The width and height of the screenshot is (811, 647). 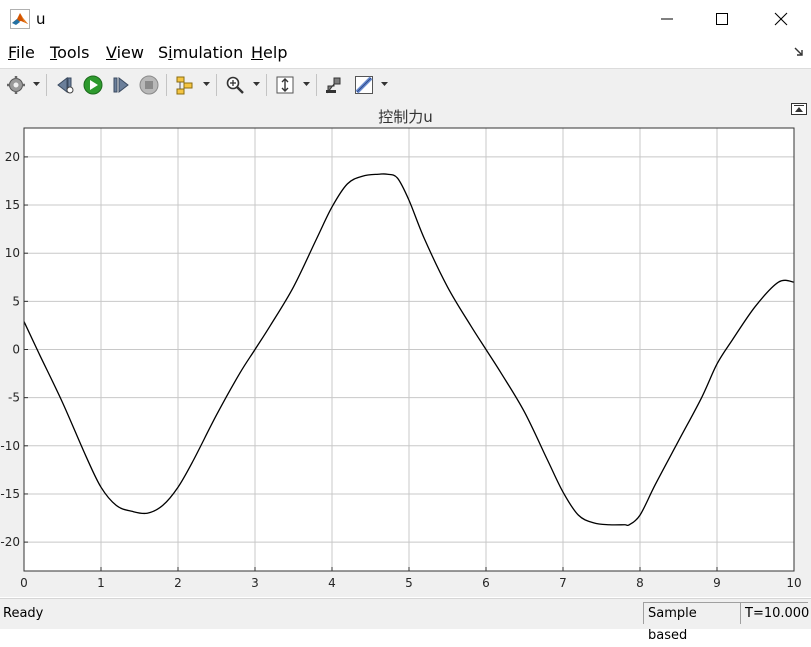 I want to click on y-tick-label: -10, so click(x=10, y=446).